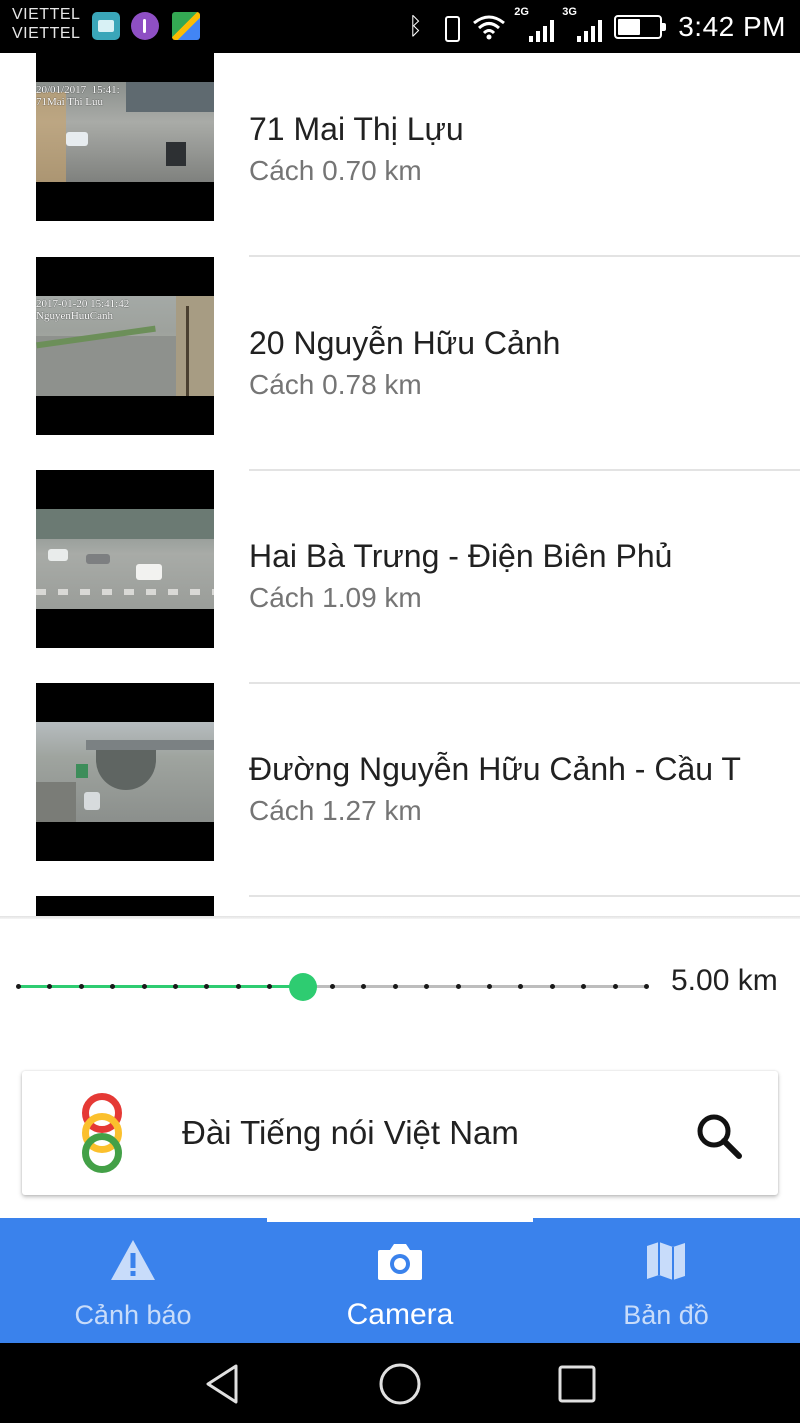 This screenshot has height=1423, width=800. What do you see at coordinates (145, 26) in the screenshot?
I see `viber-icon` at bounding box center [145, 26].